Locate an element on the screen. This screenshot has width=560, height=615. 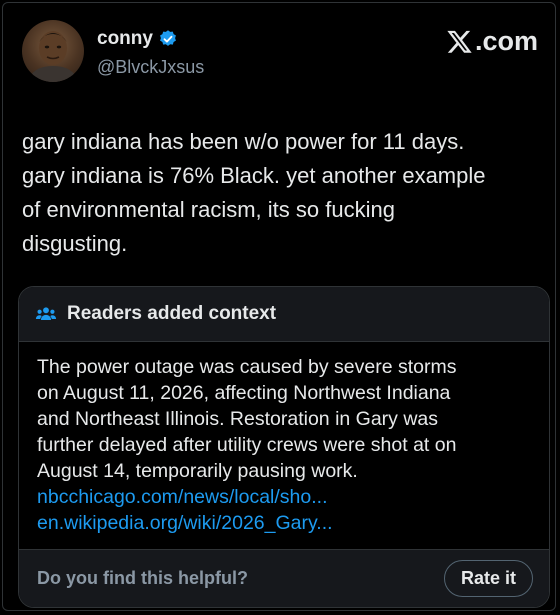
author-name: conny is located at coordinates (125, 39).